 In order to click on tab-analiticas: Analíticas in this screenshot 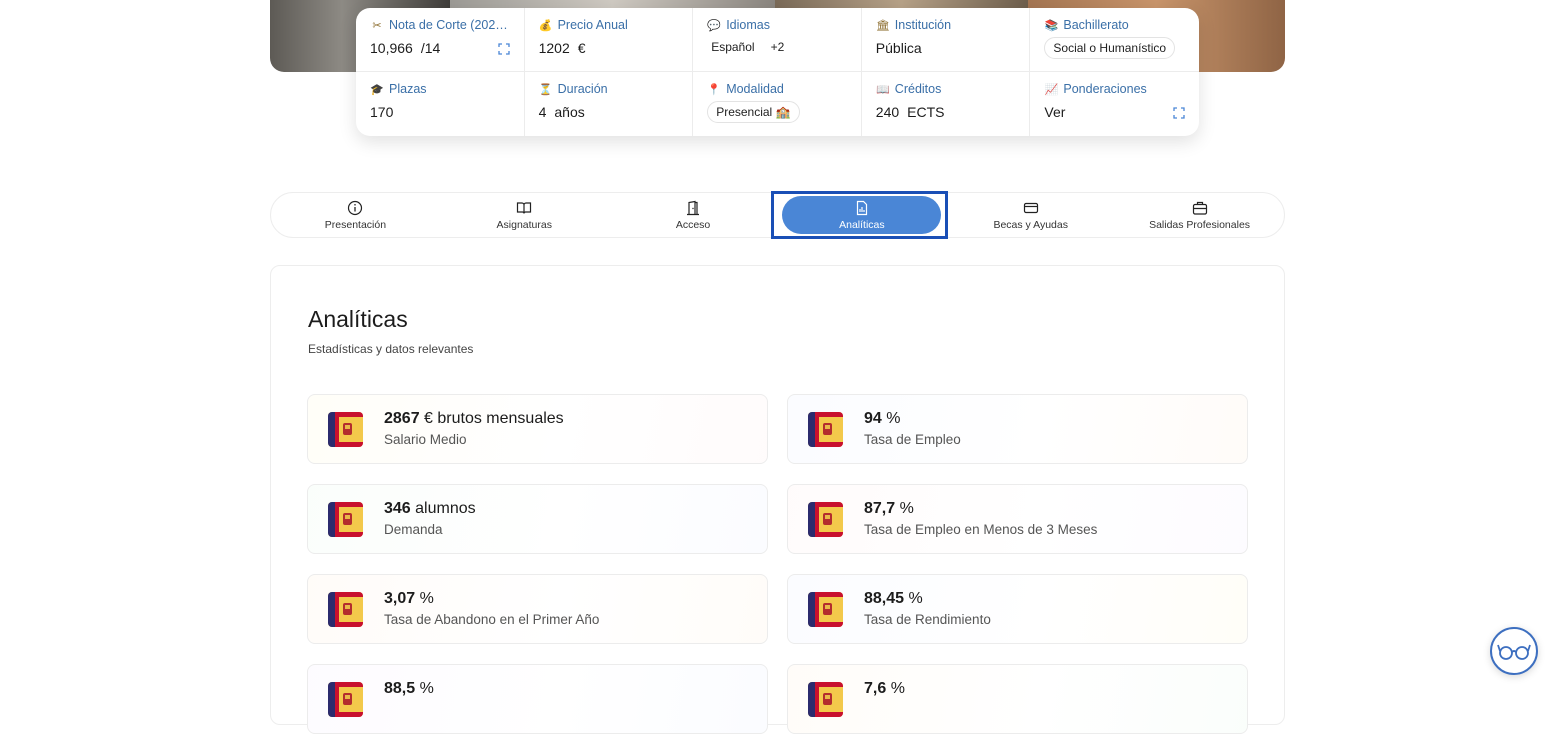, I will do `click(861, 215)`.